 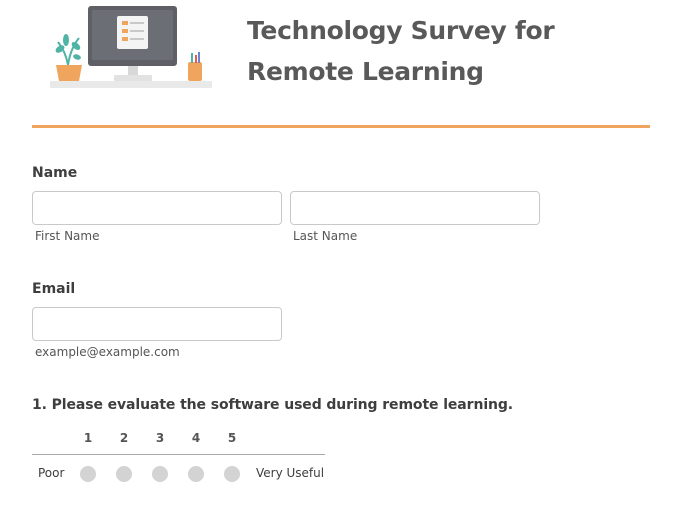 I want to click on scale-number-3: 3, so click(x=160, y=438).